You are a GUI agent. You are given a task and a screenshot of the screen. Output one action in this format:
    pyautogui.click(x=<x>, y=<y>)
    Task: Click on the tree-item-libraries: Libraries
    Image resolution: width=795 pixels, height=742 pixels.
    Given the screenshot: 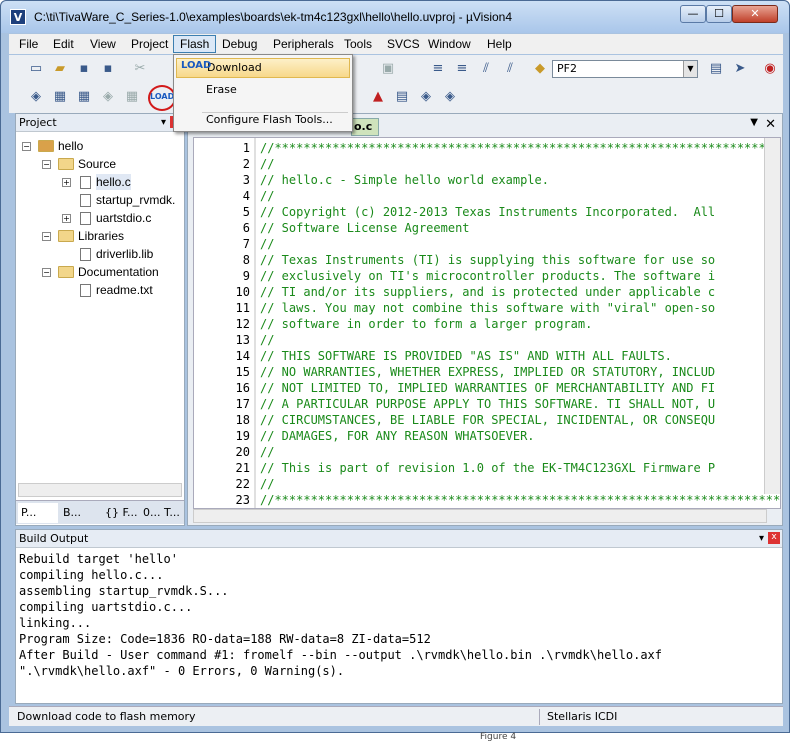 What is the action you would take?
    pyautogui.click(x=101, y=236)
    